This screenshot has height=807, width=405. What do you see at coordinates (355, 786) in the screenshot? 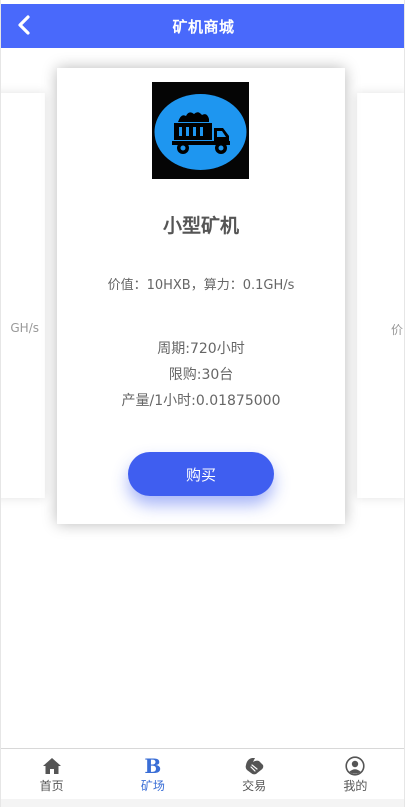
I see `tab-profile-label: 我的` at bounding box center [355, 786].